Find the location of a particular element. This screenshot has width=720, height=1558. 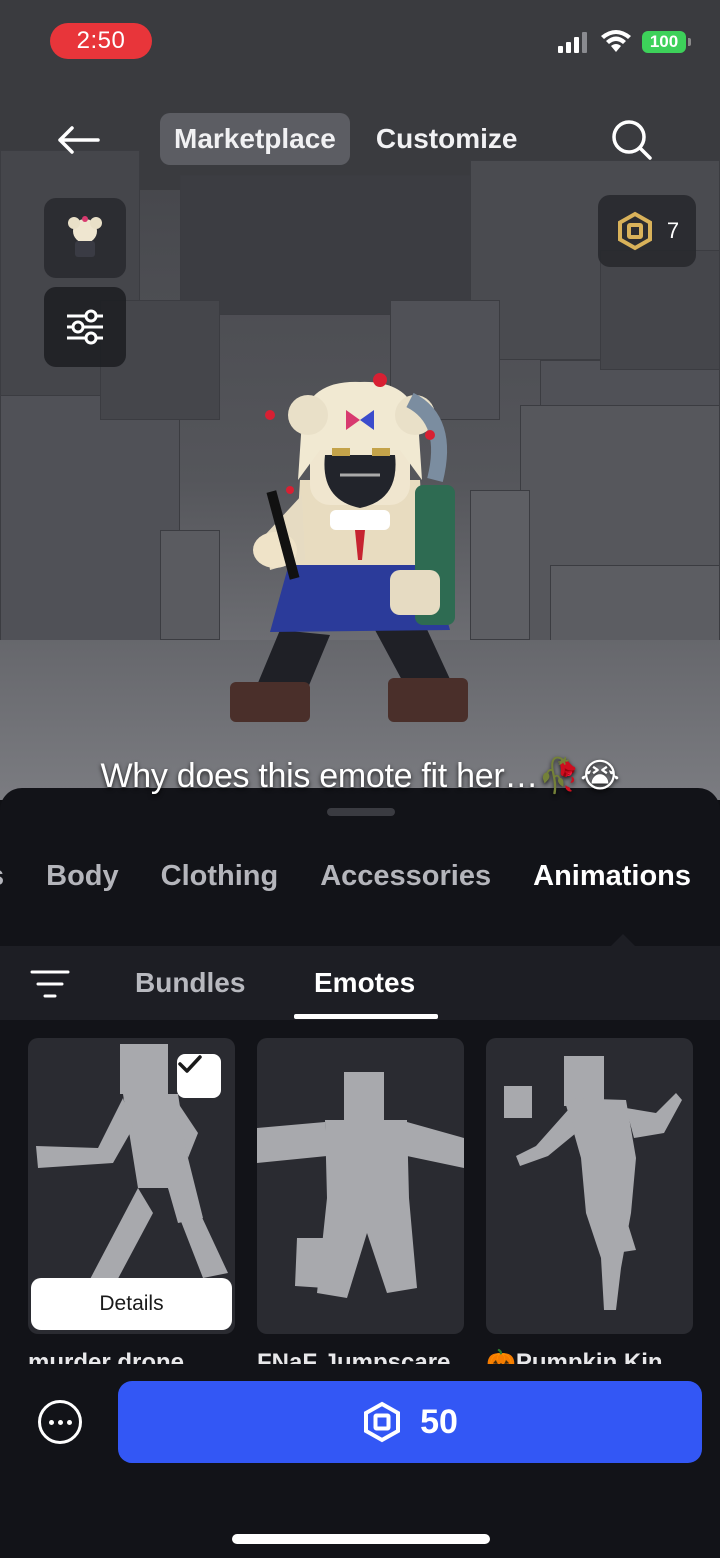

more-options-button is located at coordinates (60, 1422).